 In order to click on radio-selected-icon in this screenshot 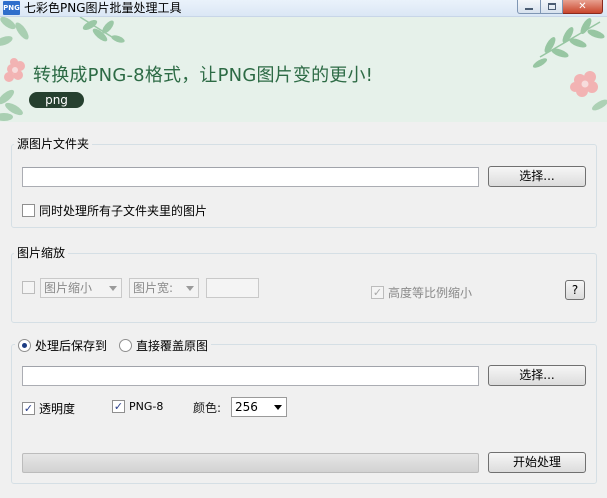, I will do `click(24, 345)`.